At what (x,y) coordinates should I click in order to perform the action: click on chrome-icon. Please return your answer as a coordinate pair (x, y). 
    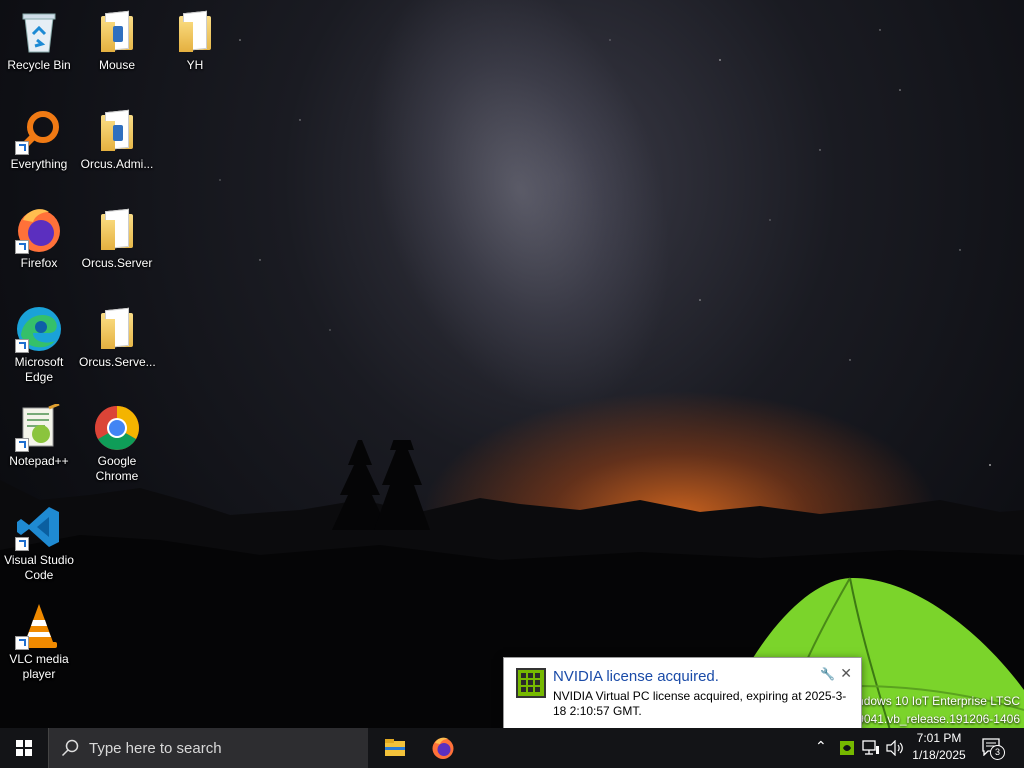
    Looking at the image, I should click on (117, 428).